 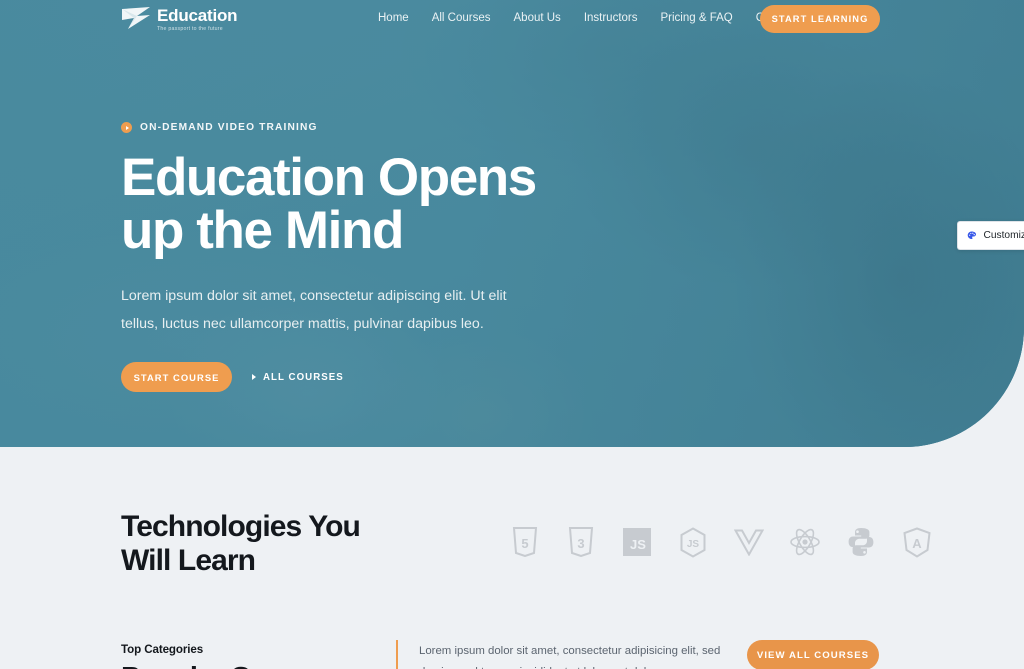 I want to click on nav-item-all-courses: All Courses, so click(x=461, y=18).